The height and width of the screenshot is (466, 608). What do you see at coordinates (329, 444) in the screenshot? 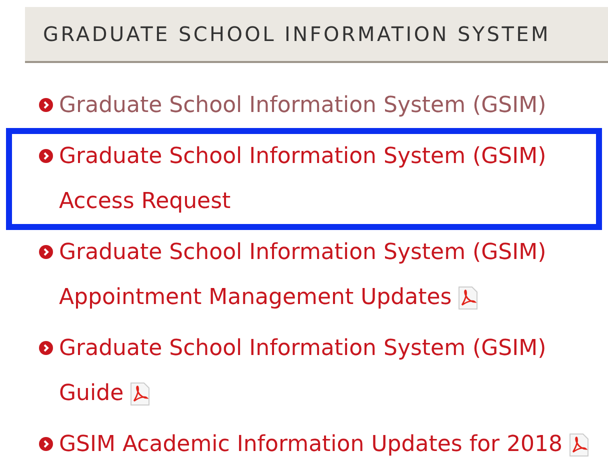
I see `link: GSIM Academic Information Updates for 2018` at bounding box center [329, 444].